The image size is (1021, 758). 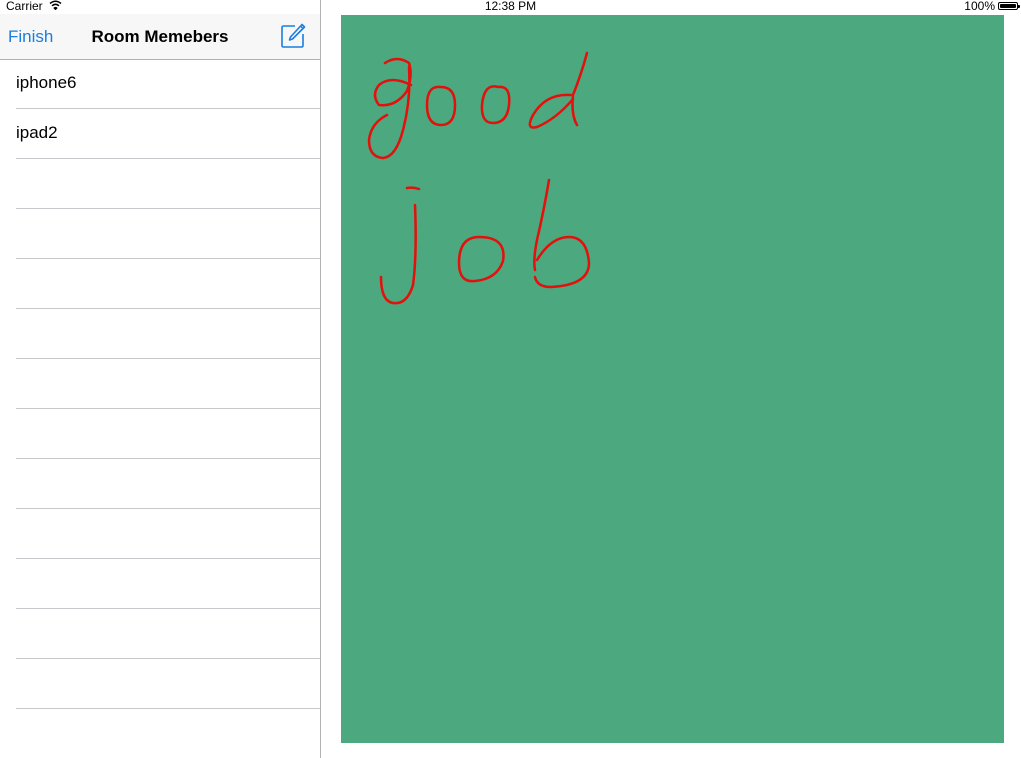 I want to click on status-time: 12:38 PM, so click(x=510, y=6).